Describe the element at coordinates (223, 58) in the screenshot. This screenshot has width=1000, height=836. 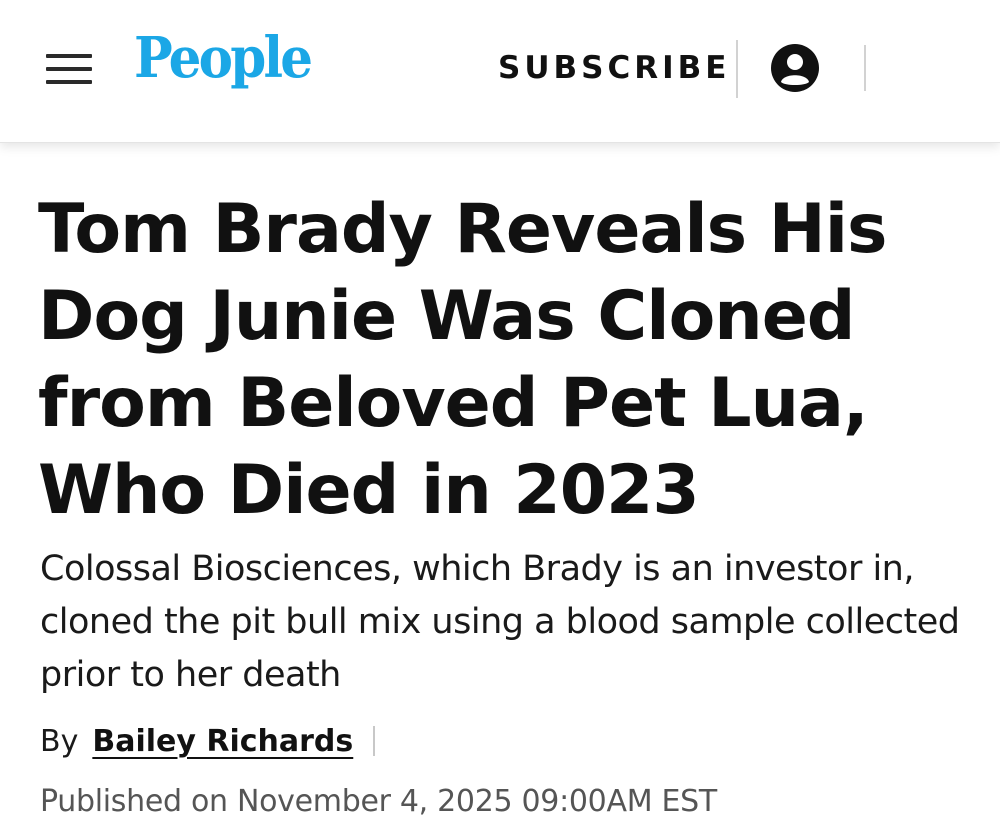
I see `site-logo: People` at that location.